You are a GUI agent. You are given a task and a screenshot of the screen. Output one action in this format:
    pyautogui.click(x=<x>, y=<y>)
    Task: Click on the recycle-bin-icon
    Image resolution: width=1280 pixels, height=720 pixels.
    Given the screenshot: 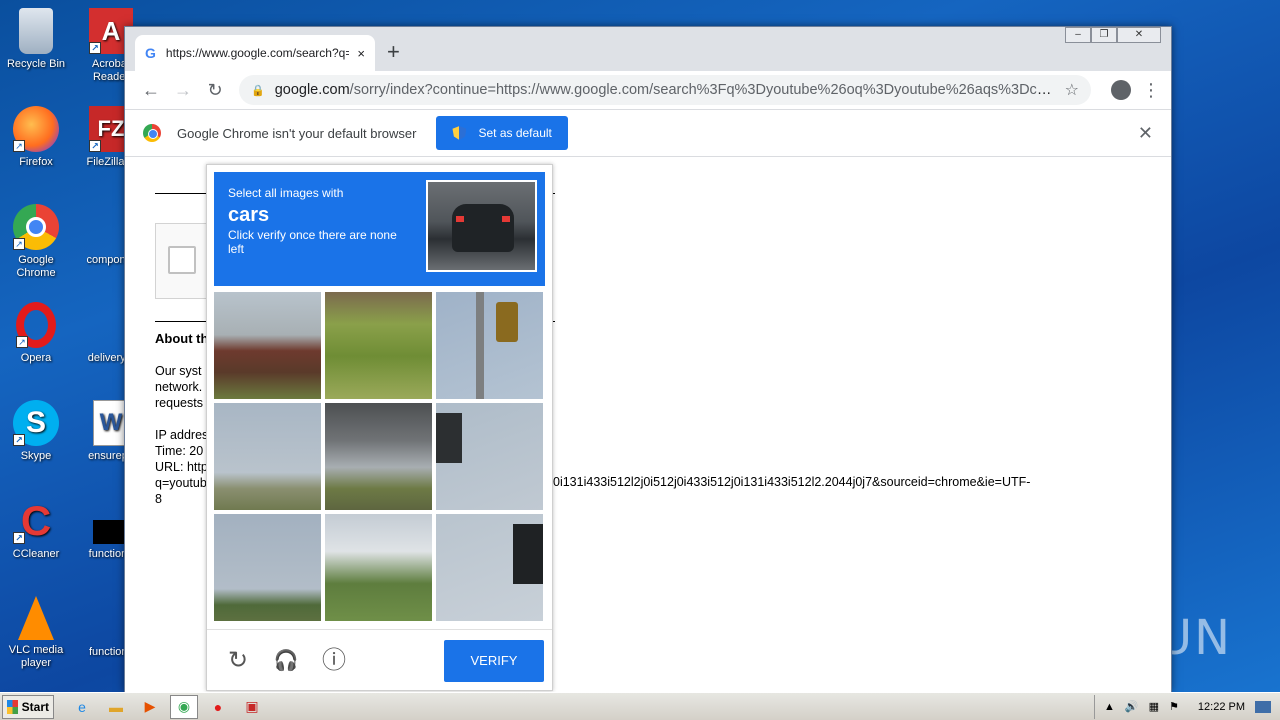 What is the action you would take?
    pyautogui.click(x=36, y=31)
    